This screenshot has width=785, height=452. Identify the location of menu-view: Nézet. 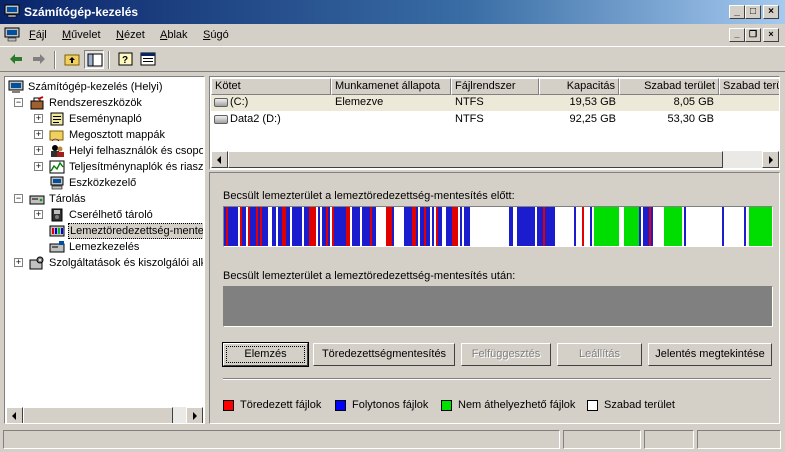
(130, 35).